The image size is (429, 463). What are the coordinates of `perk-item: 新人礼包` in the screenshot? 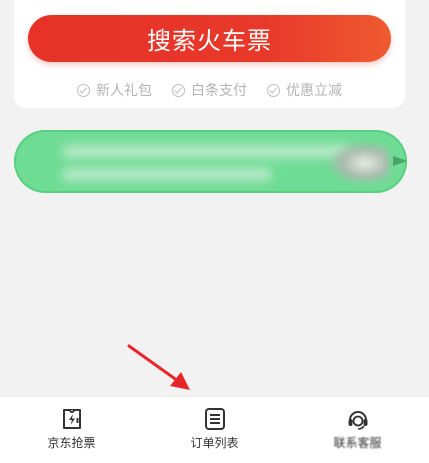 It's located at (114, 90).